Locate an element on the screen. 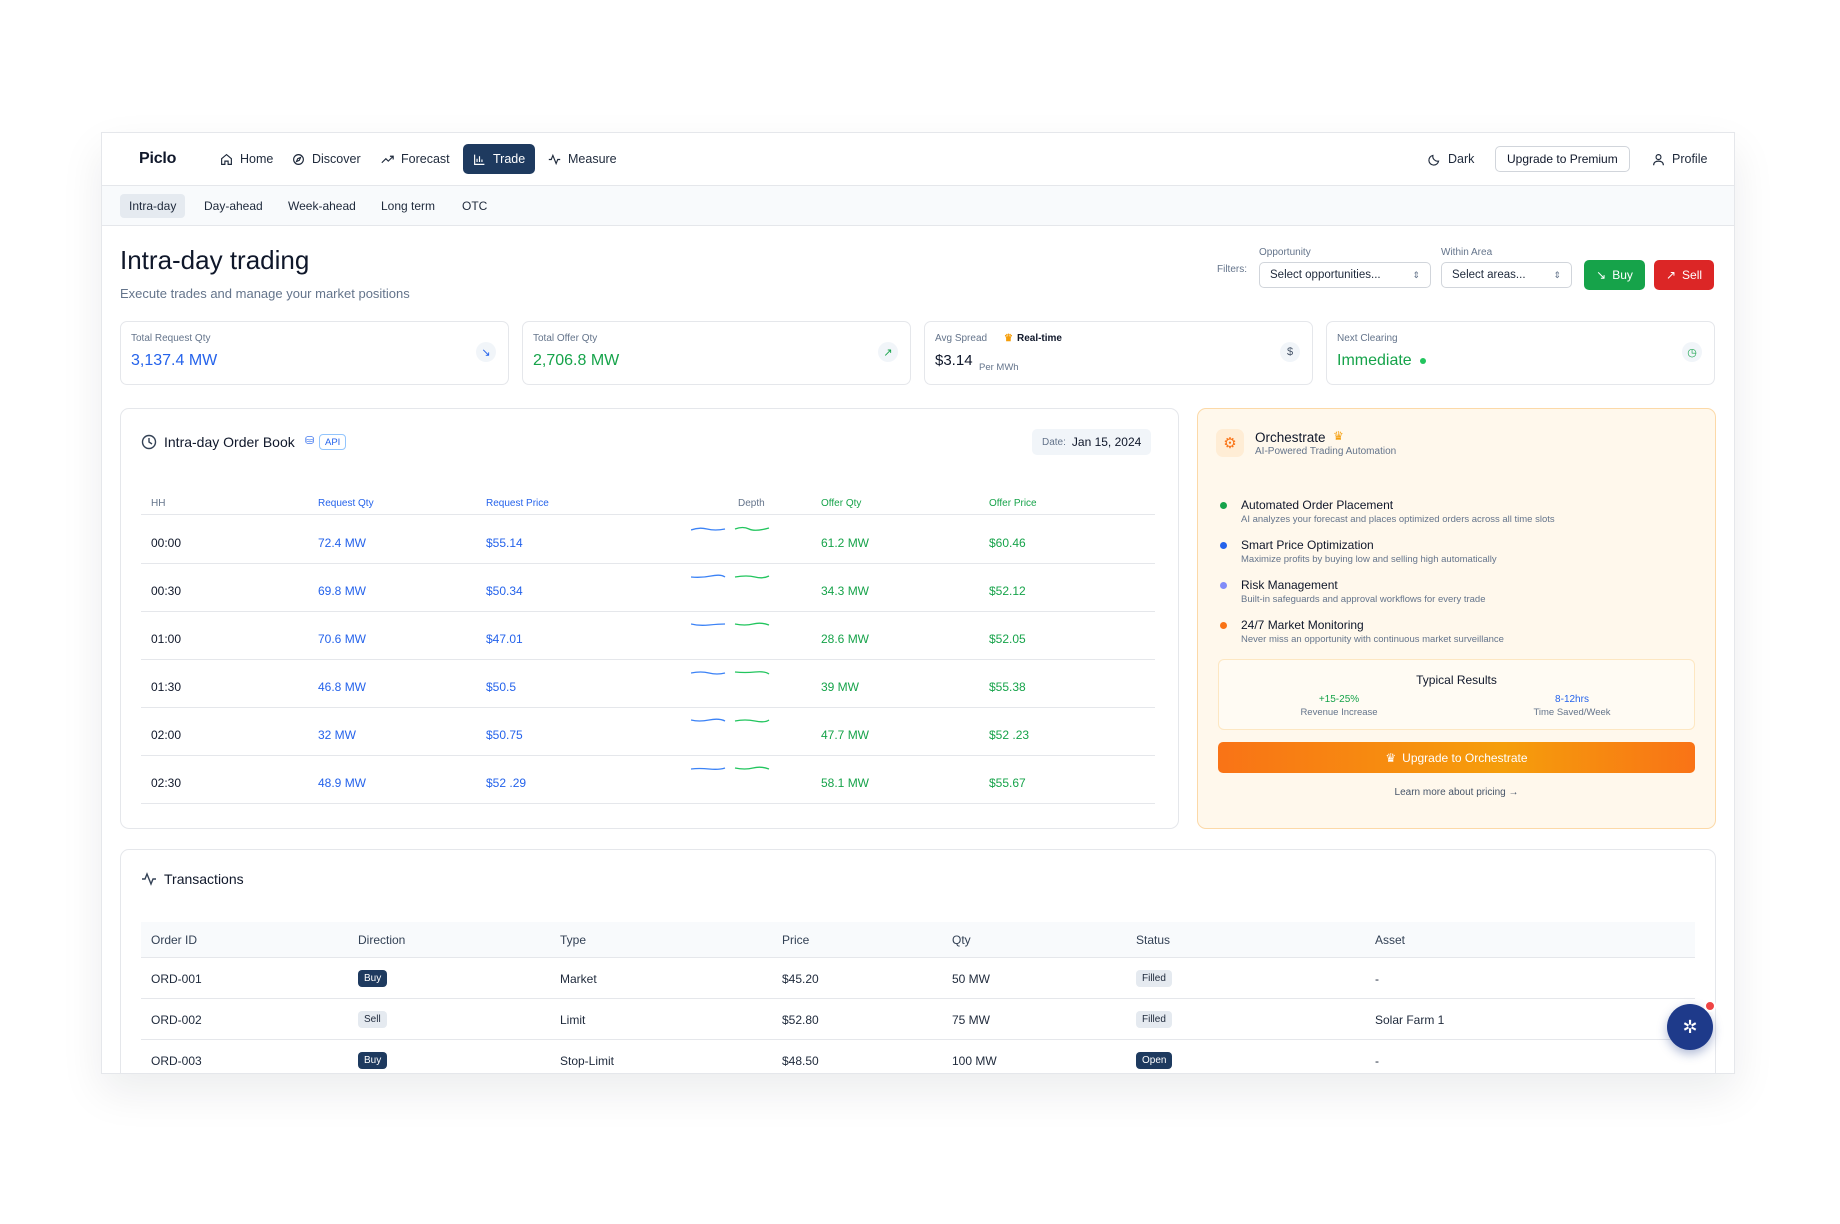  chevron-updown-icon: ⇕ is located at coordinates (1557, 274).